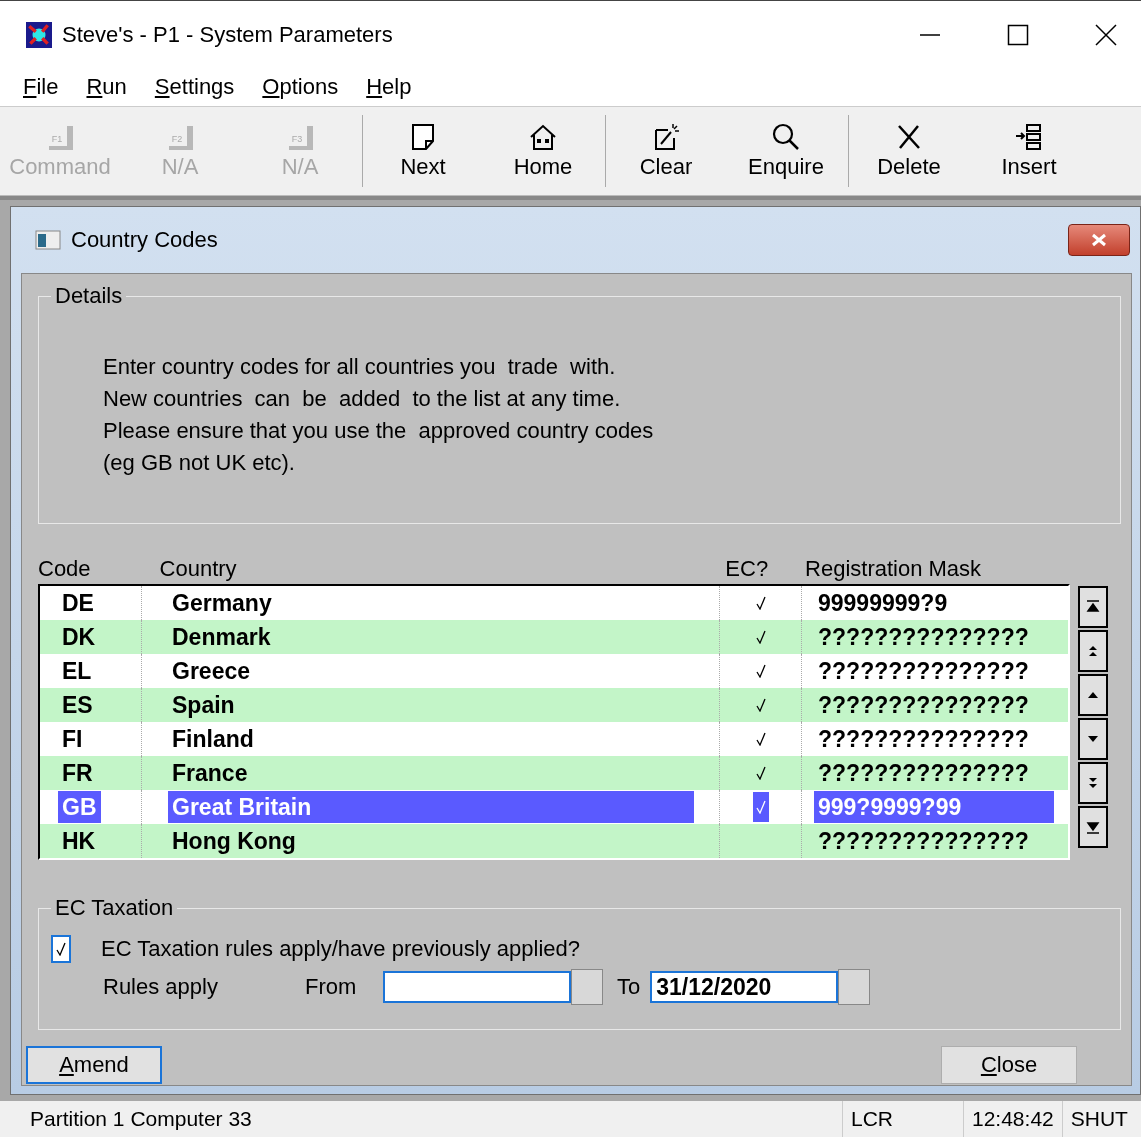 This screenshot has width=1141, height=1137. Describe the element at coordinates (423, 151) in the screenshot. I see `toolbar-button: Next` at that location.